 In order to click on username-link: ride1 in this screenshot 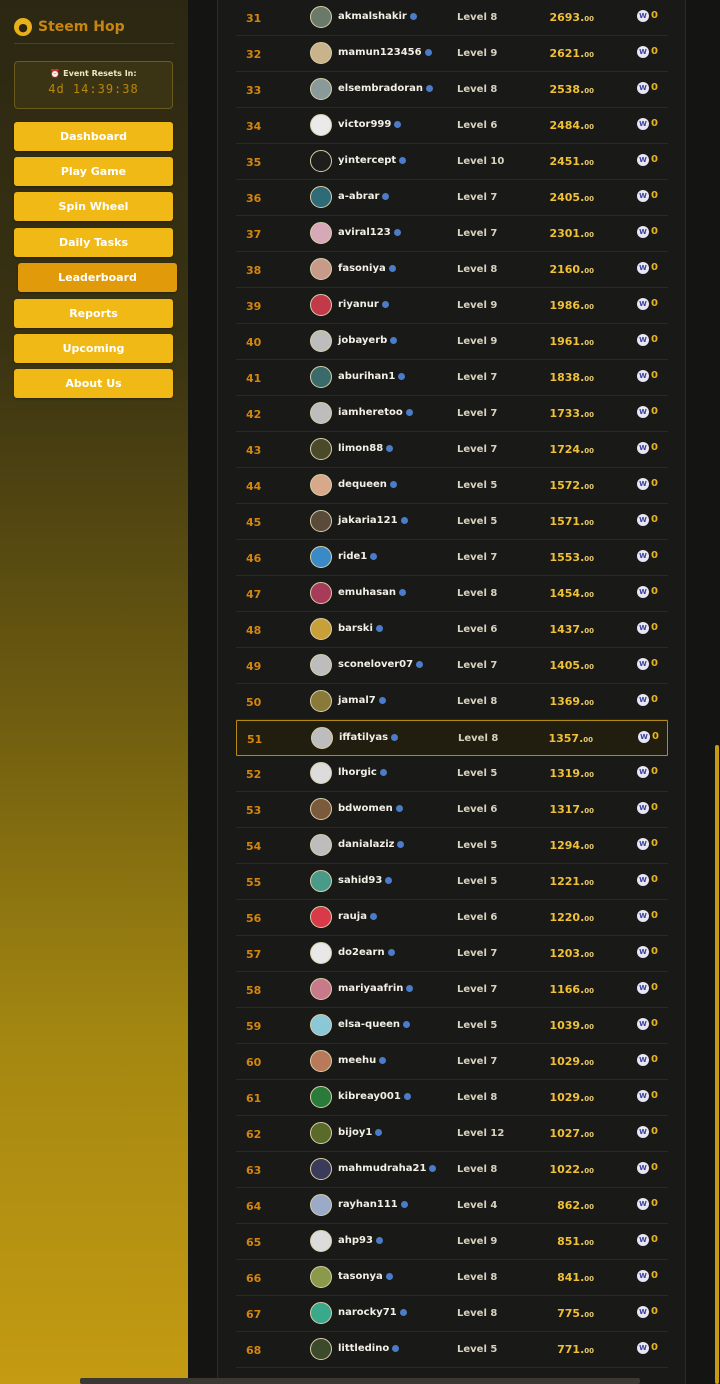, I will do `click(358, 556)`.